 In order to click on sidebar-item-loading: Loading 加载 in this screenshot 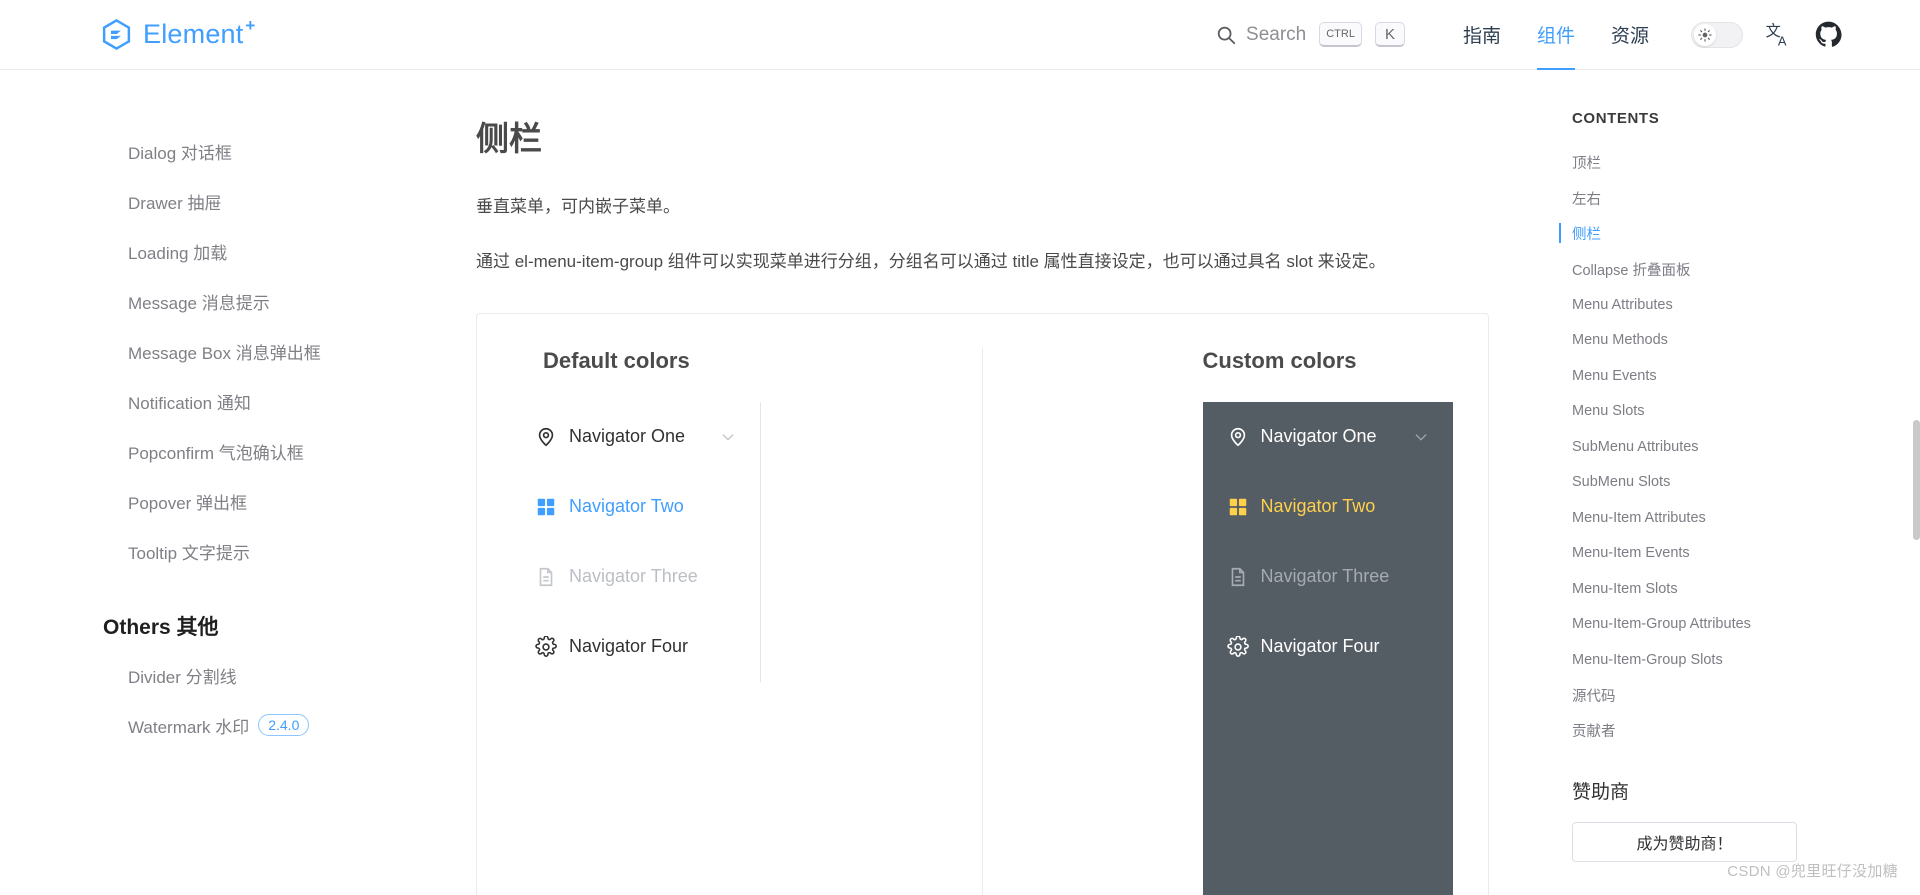, I will do `click(210, 251)`.